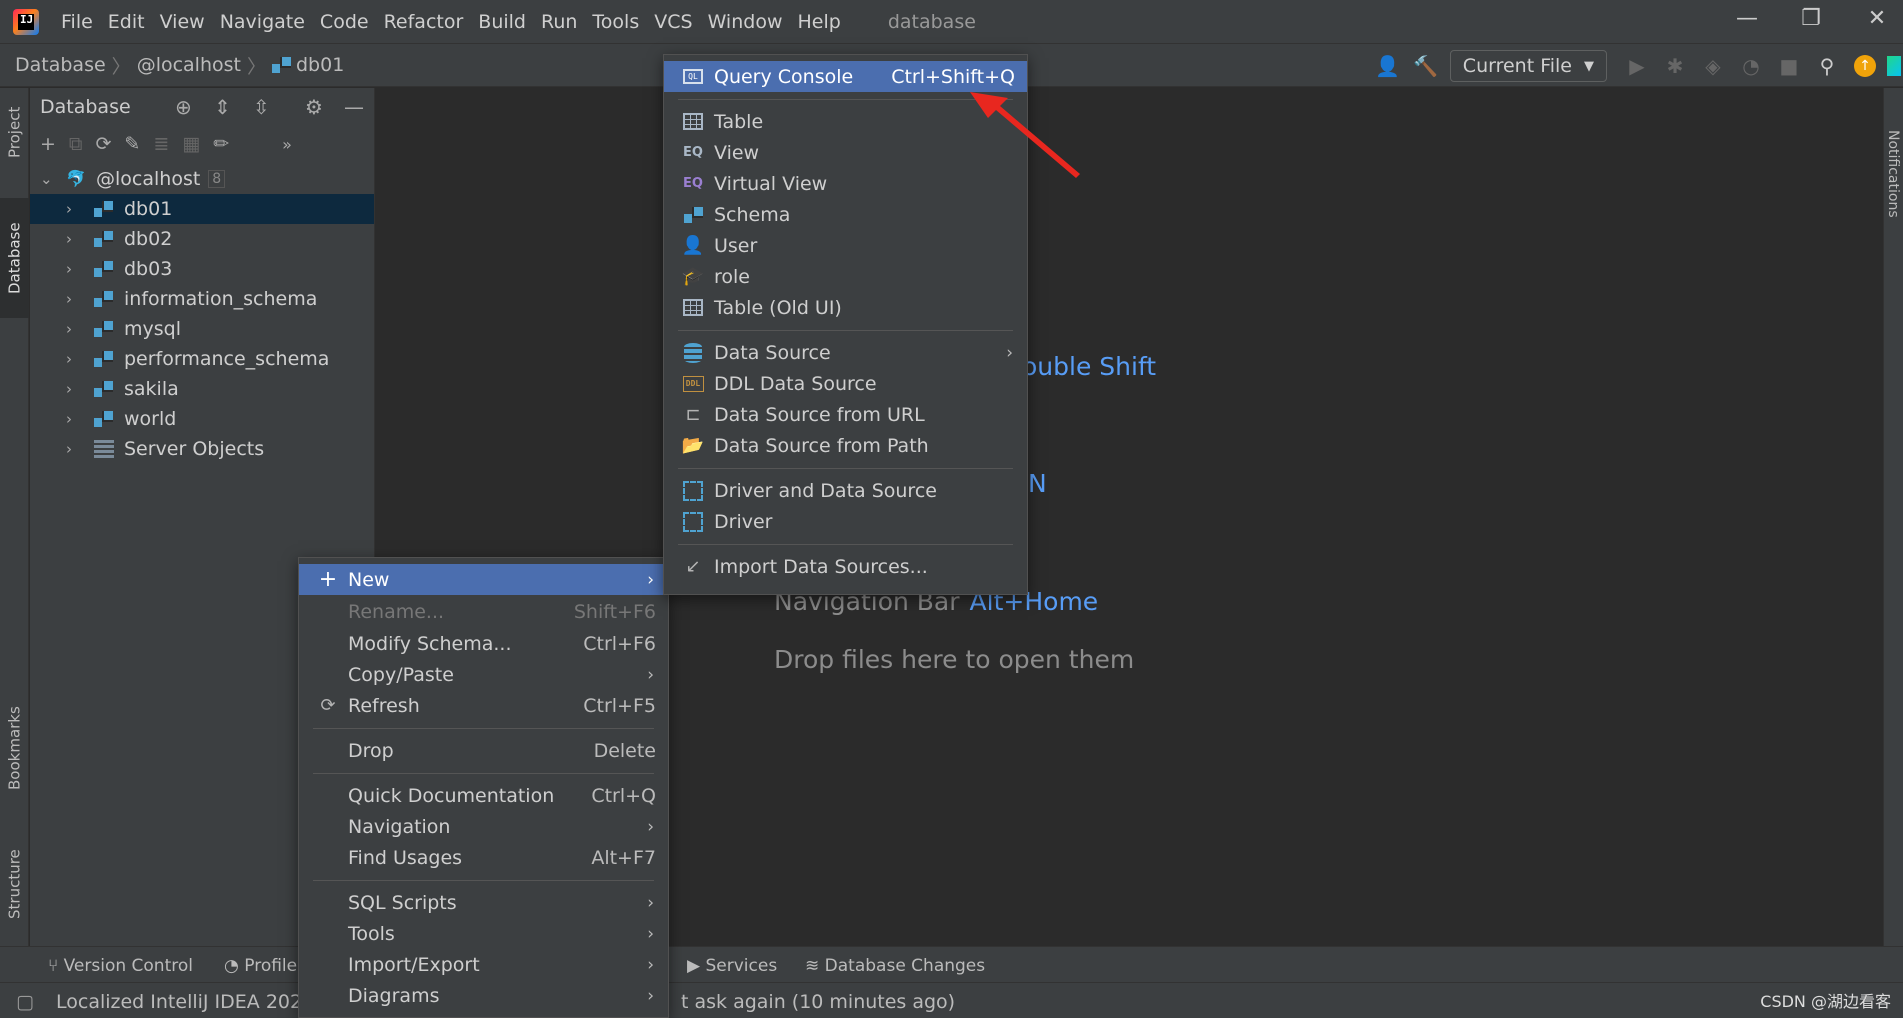 This screenshot has width=1903, height=1018. What do you see at coordinates (483, 995) in the screenshot?
I see `menu-item-diagrams: Diagrams ›` at bounding box center [483, 995].